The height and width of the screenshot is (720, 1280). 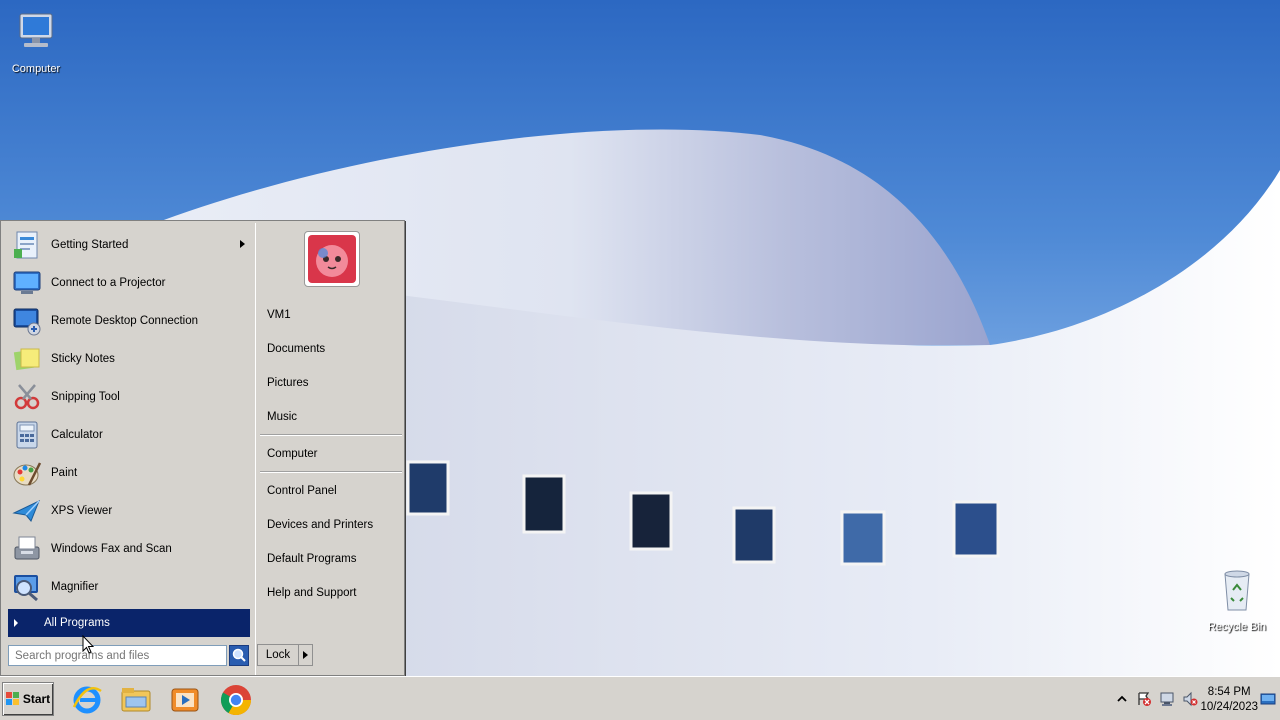 I want to click on places-label: VM1, so click(x=279, y=315).